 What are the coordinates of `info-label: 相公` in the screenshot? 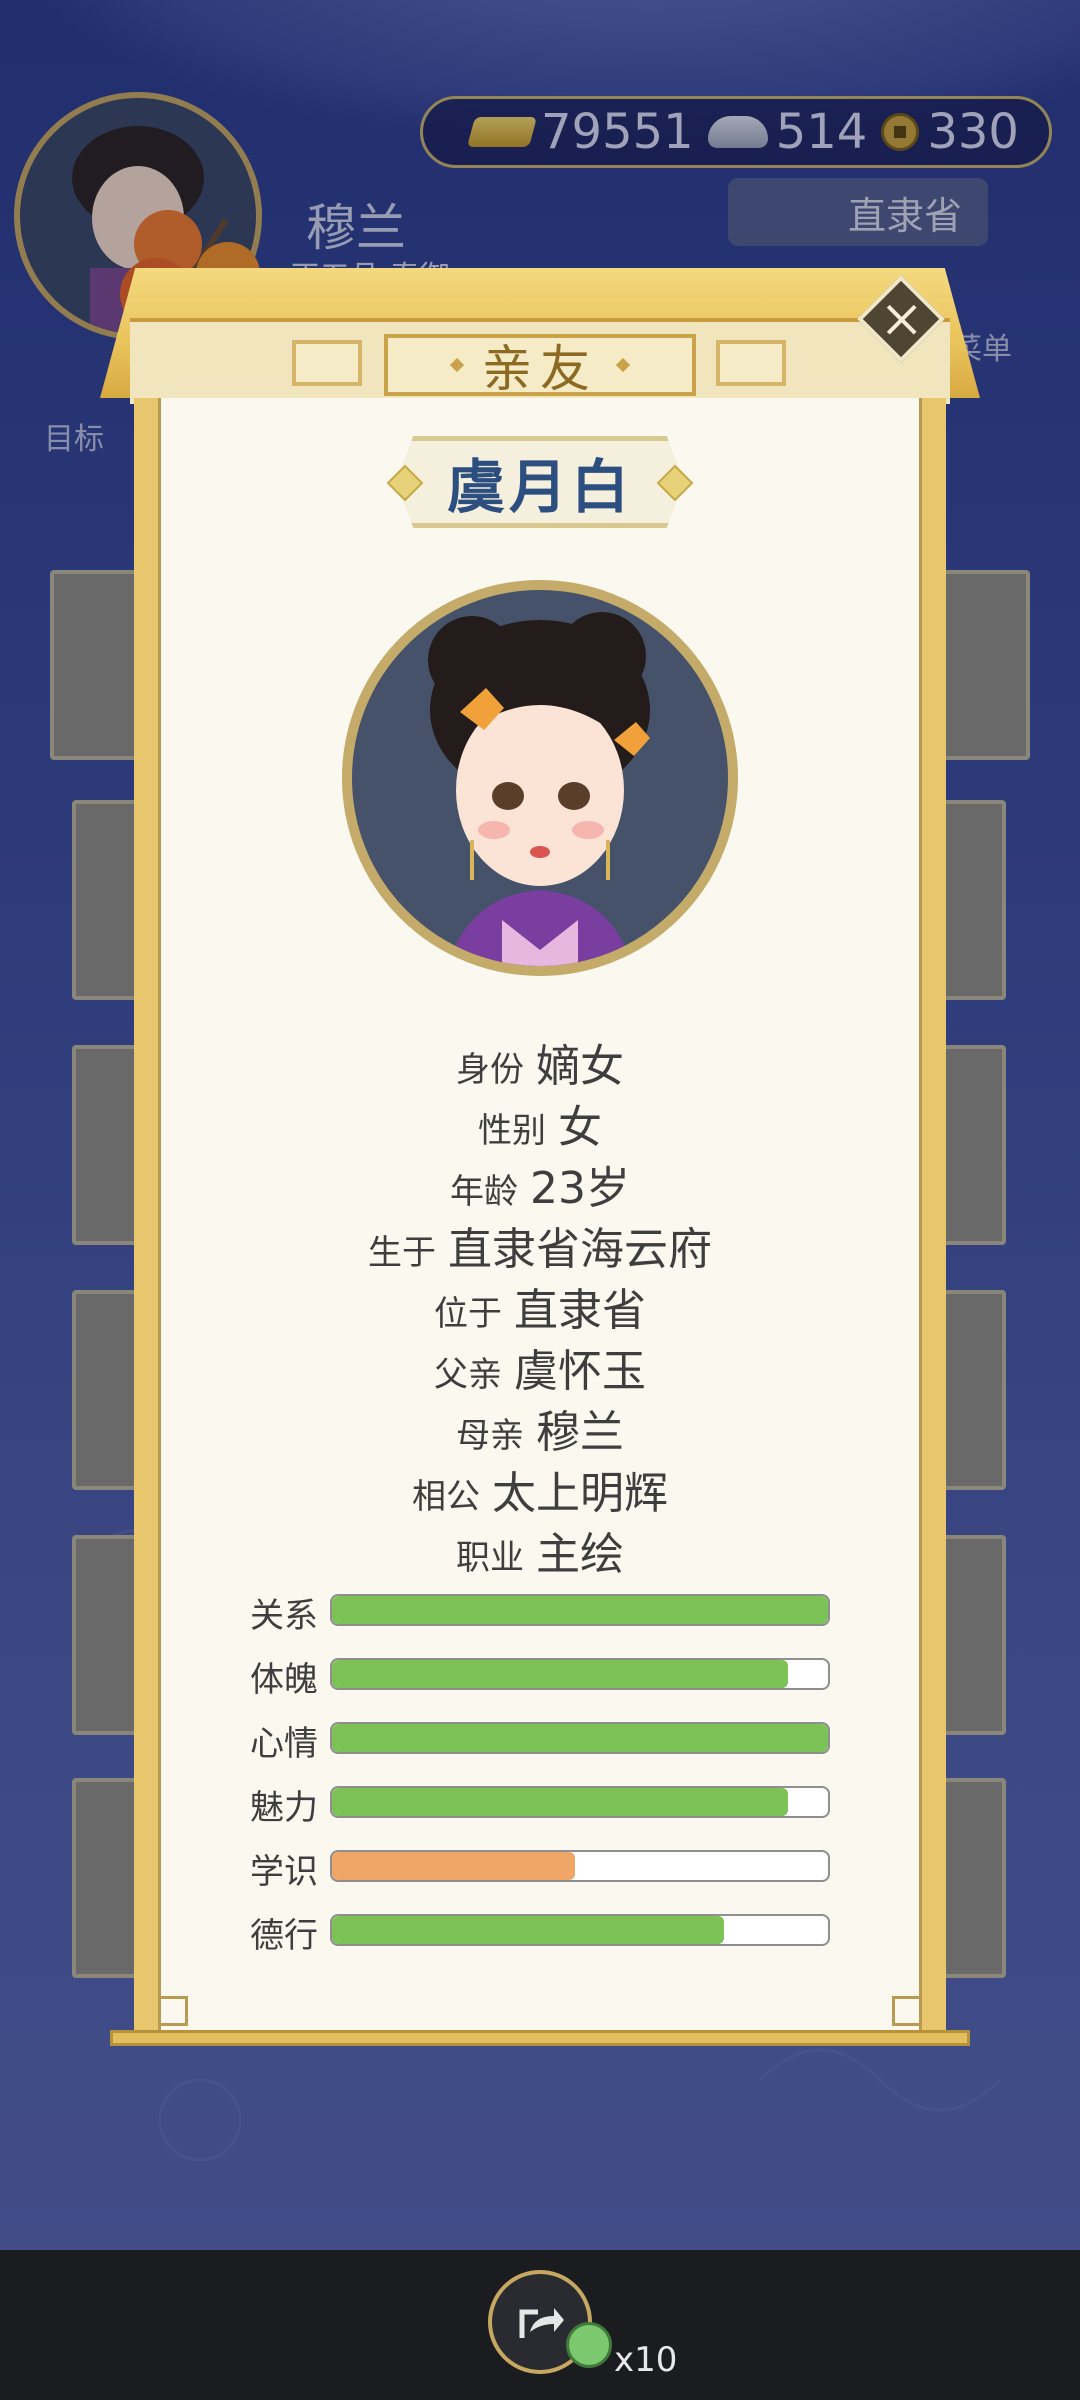 It's located at (446, 1497).